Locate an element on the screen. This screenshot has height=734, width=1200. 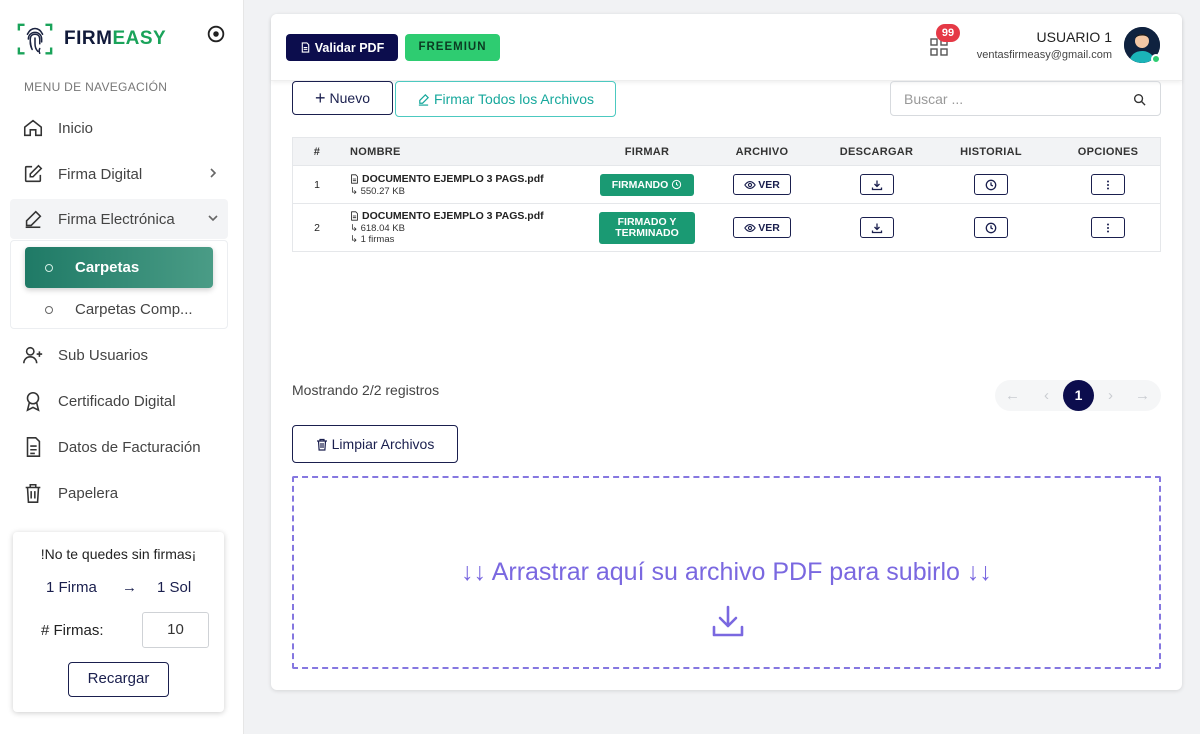
online-status-indicator is located at coordinates (1156, 59).